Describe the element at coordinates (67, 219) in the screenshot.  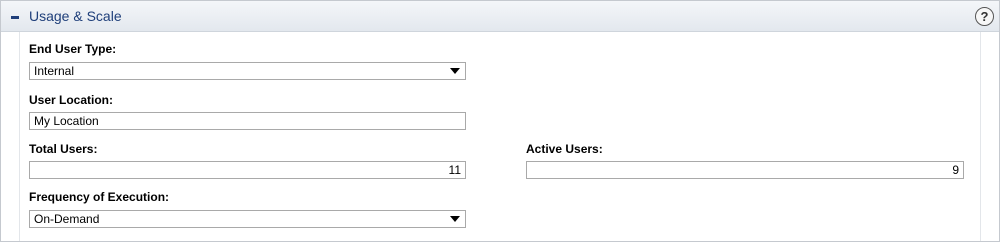
I see `frequency-value: On-Demand` at that location.